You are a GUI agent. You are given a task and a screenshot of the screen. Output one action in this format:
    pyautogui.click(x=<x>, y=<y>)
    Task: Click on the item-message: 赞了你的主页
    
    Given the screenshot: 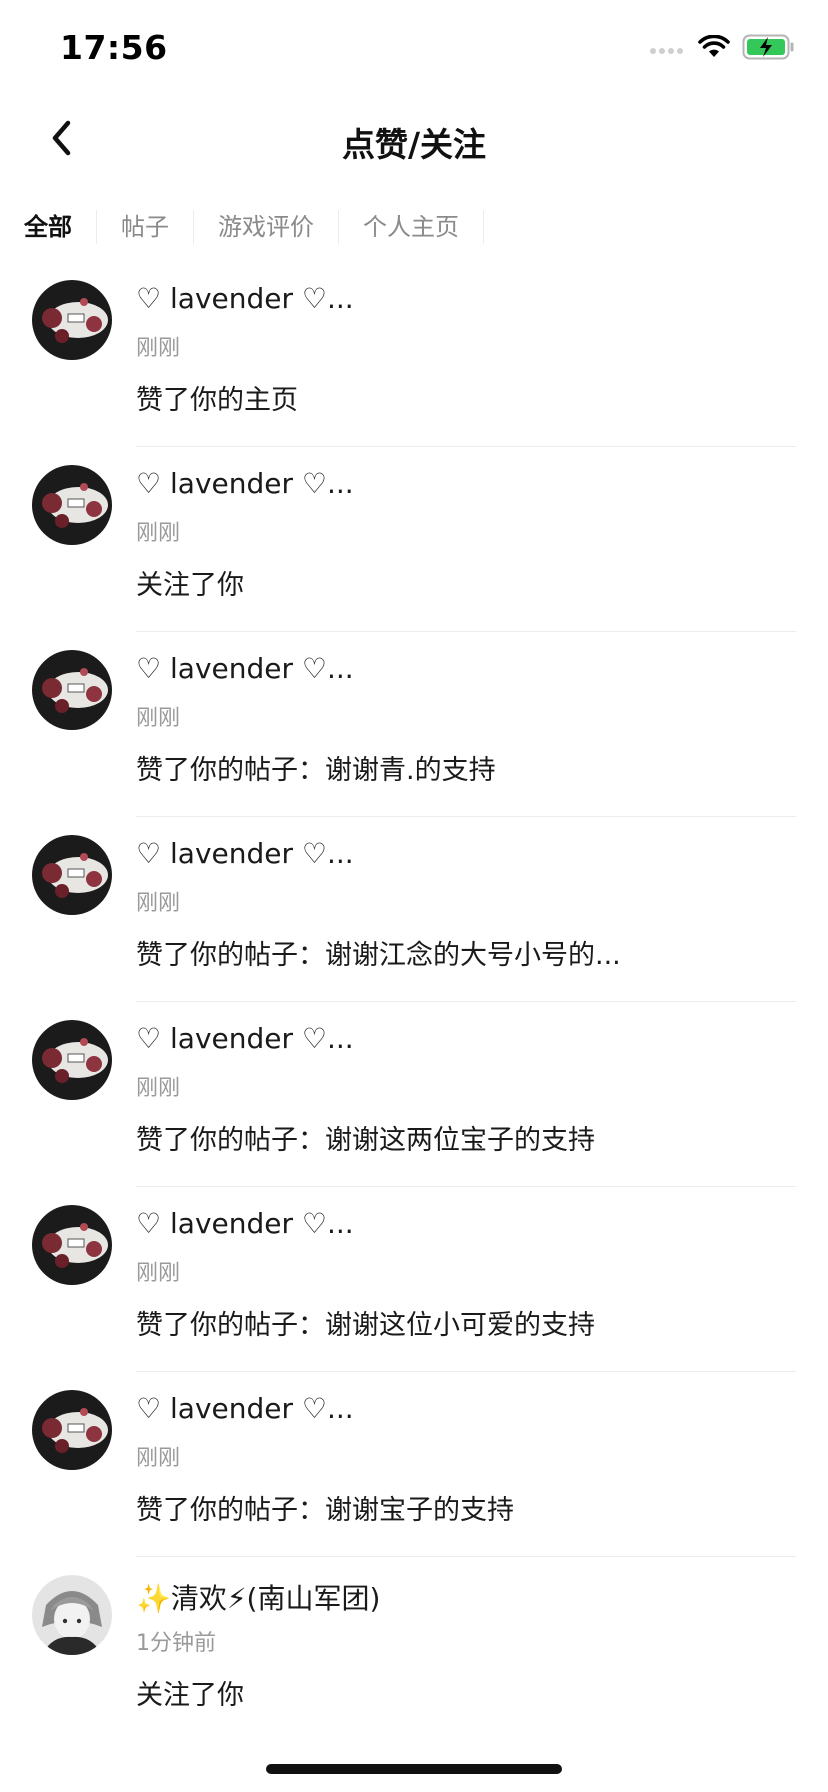 What is the action you would take?
    pyautogui.click(x=217, y=400)
    